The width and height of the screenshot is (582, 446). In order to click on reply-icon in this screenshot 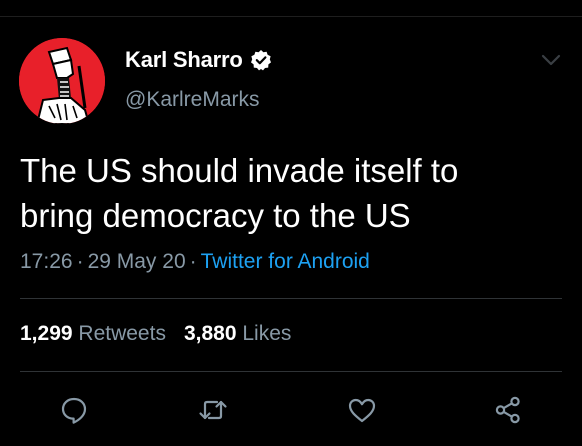, I will do `click(74, 410)`.